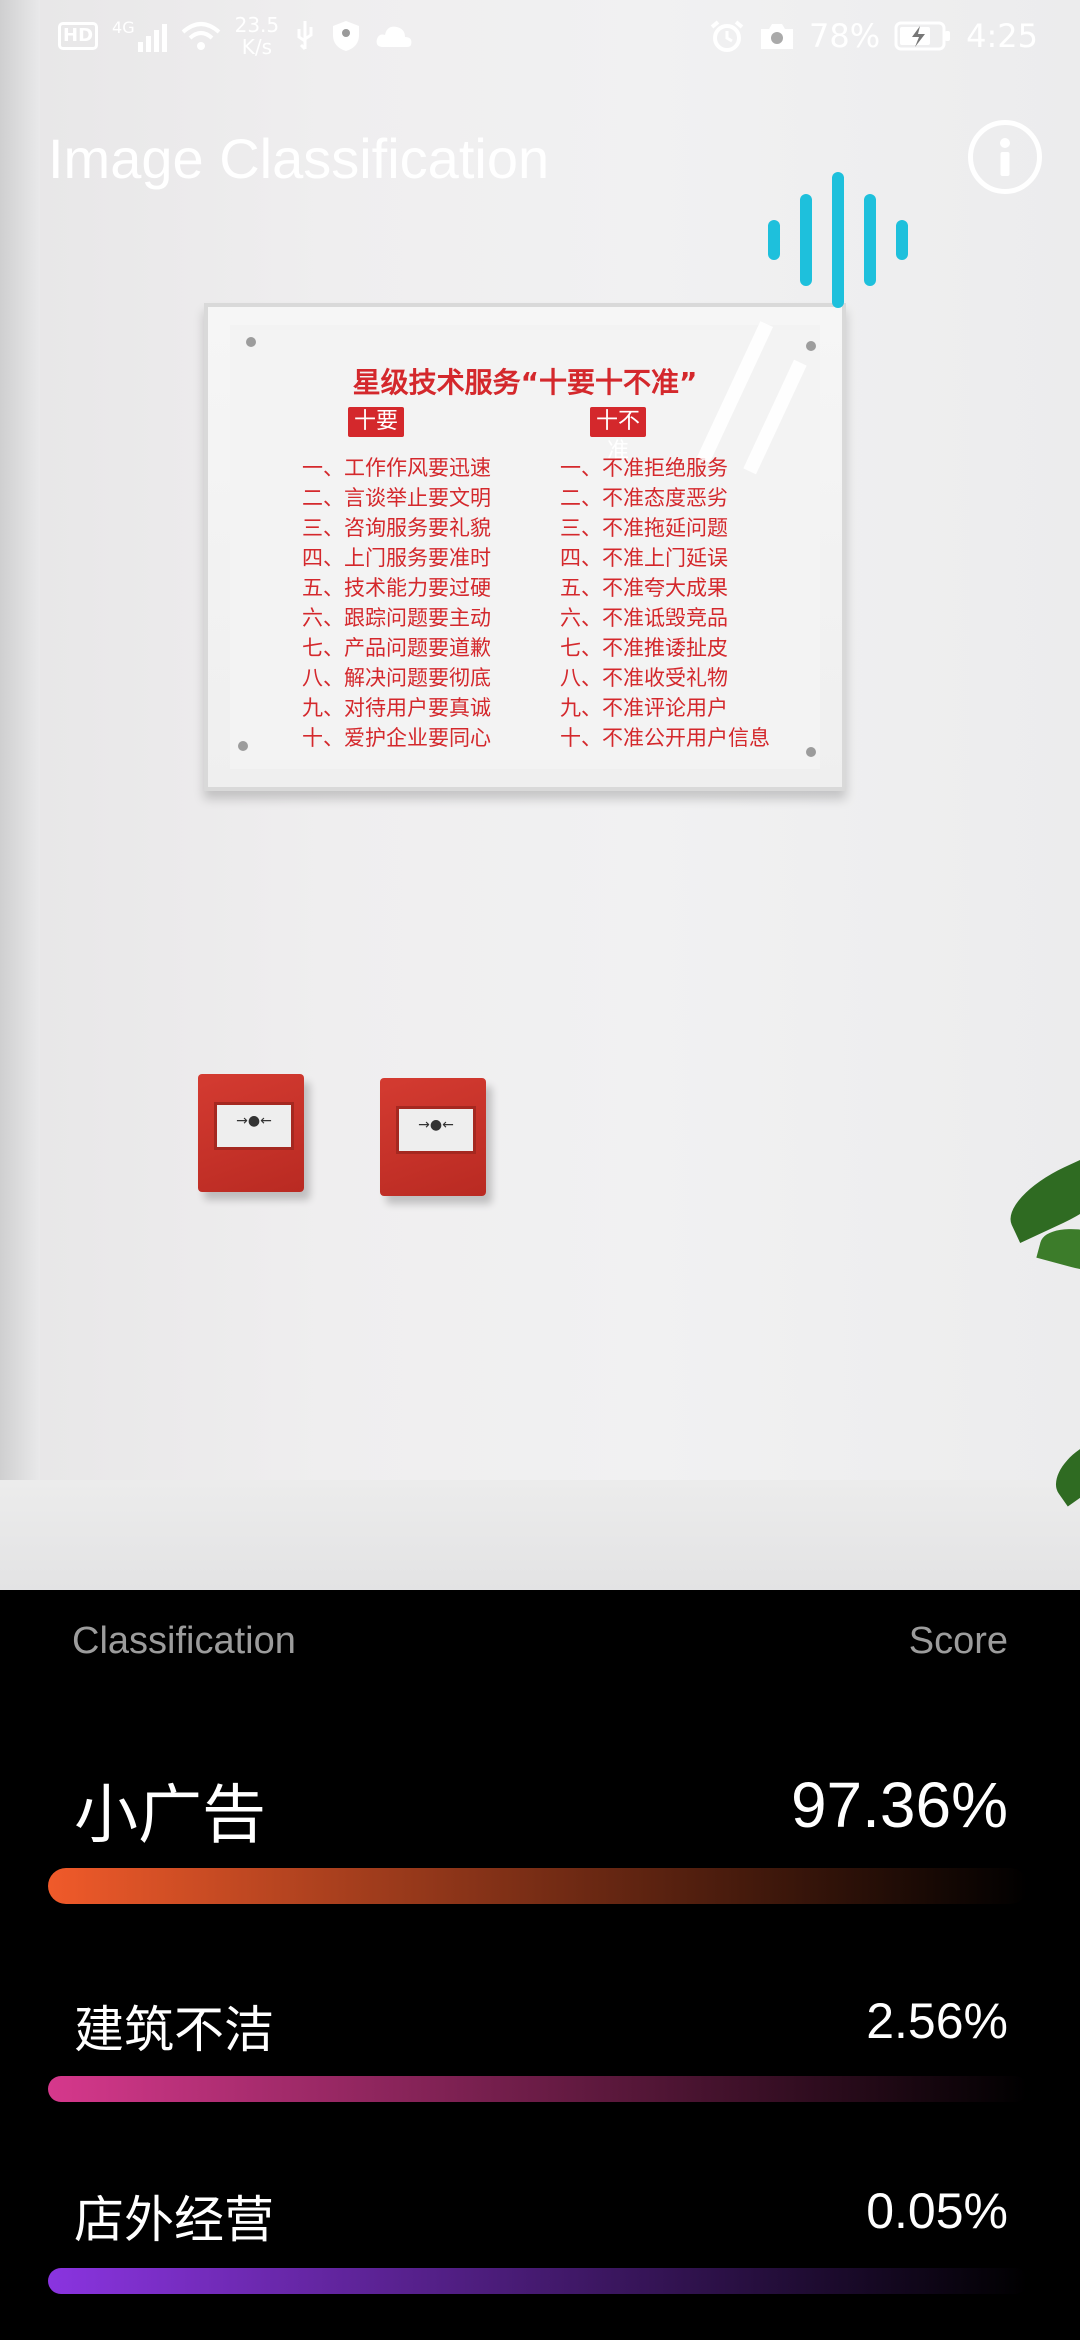 The image size is (1080, 2340). What do you see at coordinates (922, 36) in the screenshot?
I see `battery-icon` at bounding box center [922, 36].